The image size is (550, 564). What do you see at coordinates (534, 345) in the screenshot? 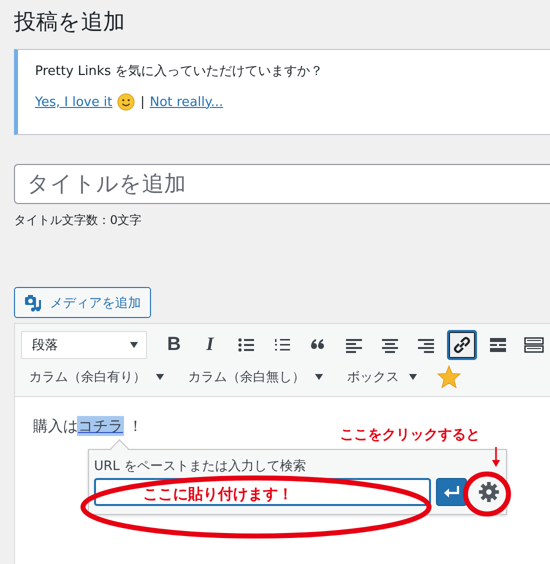
I see `toolbar-toggle-icon` at bounding box center [534, 345].